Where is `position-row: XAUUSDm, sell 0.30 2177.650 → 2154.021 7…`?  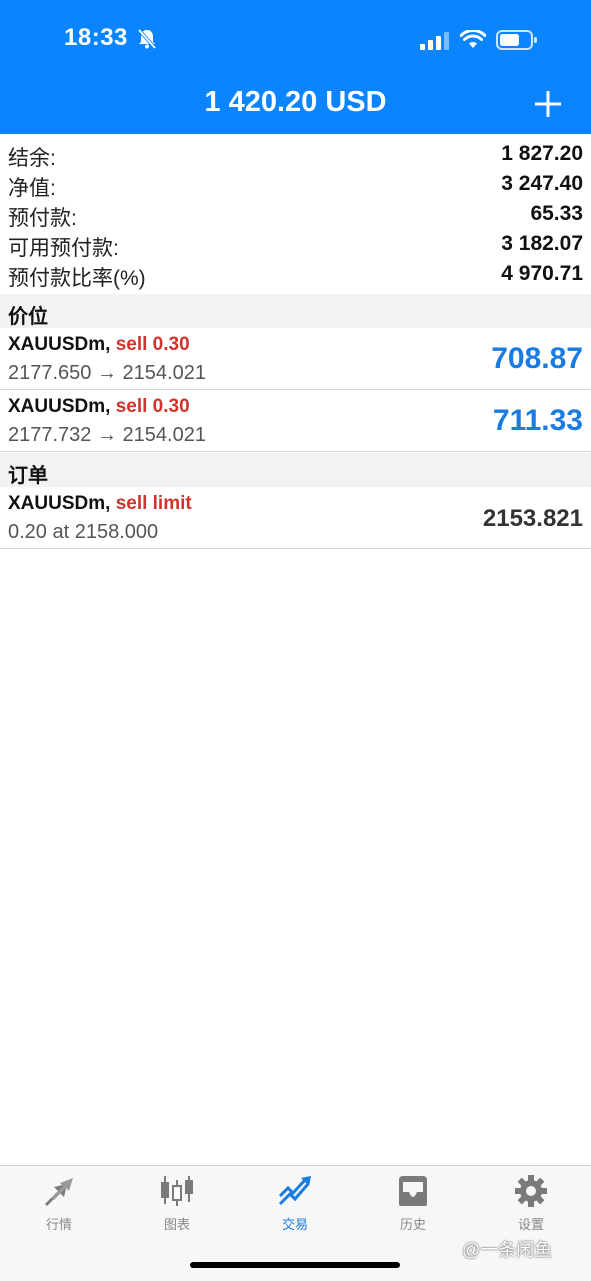 position-row: XAUUSDm, sell 0.30 2177.650 → 2154.021 7… is located at coordinates (295, 359).